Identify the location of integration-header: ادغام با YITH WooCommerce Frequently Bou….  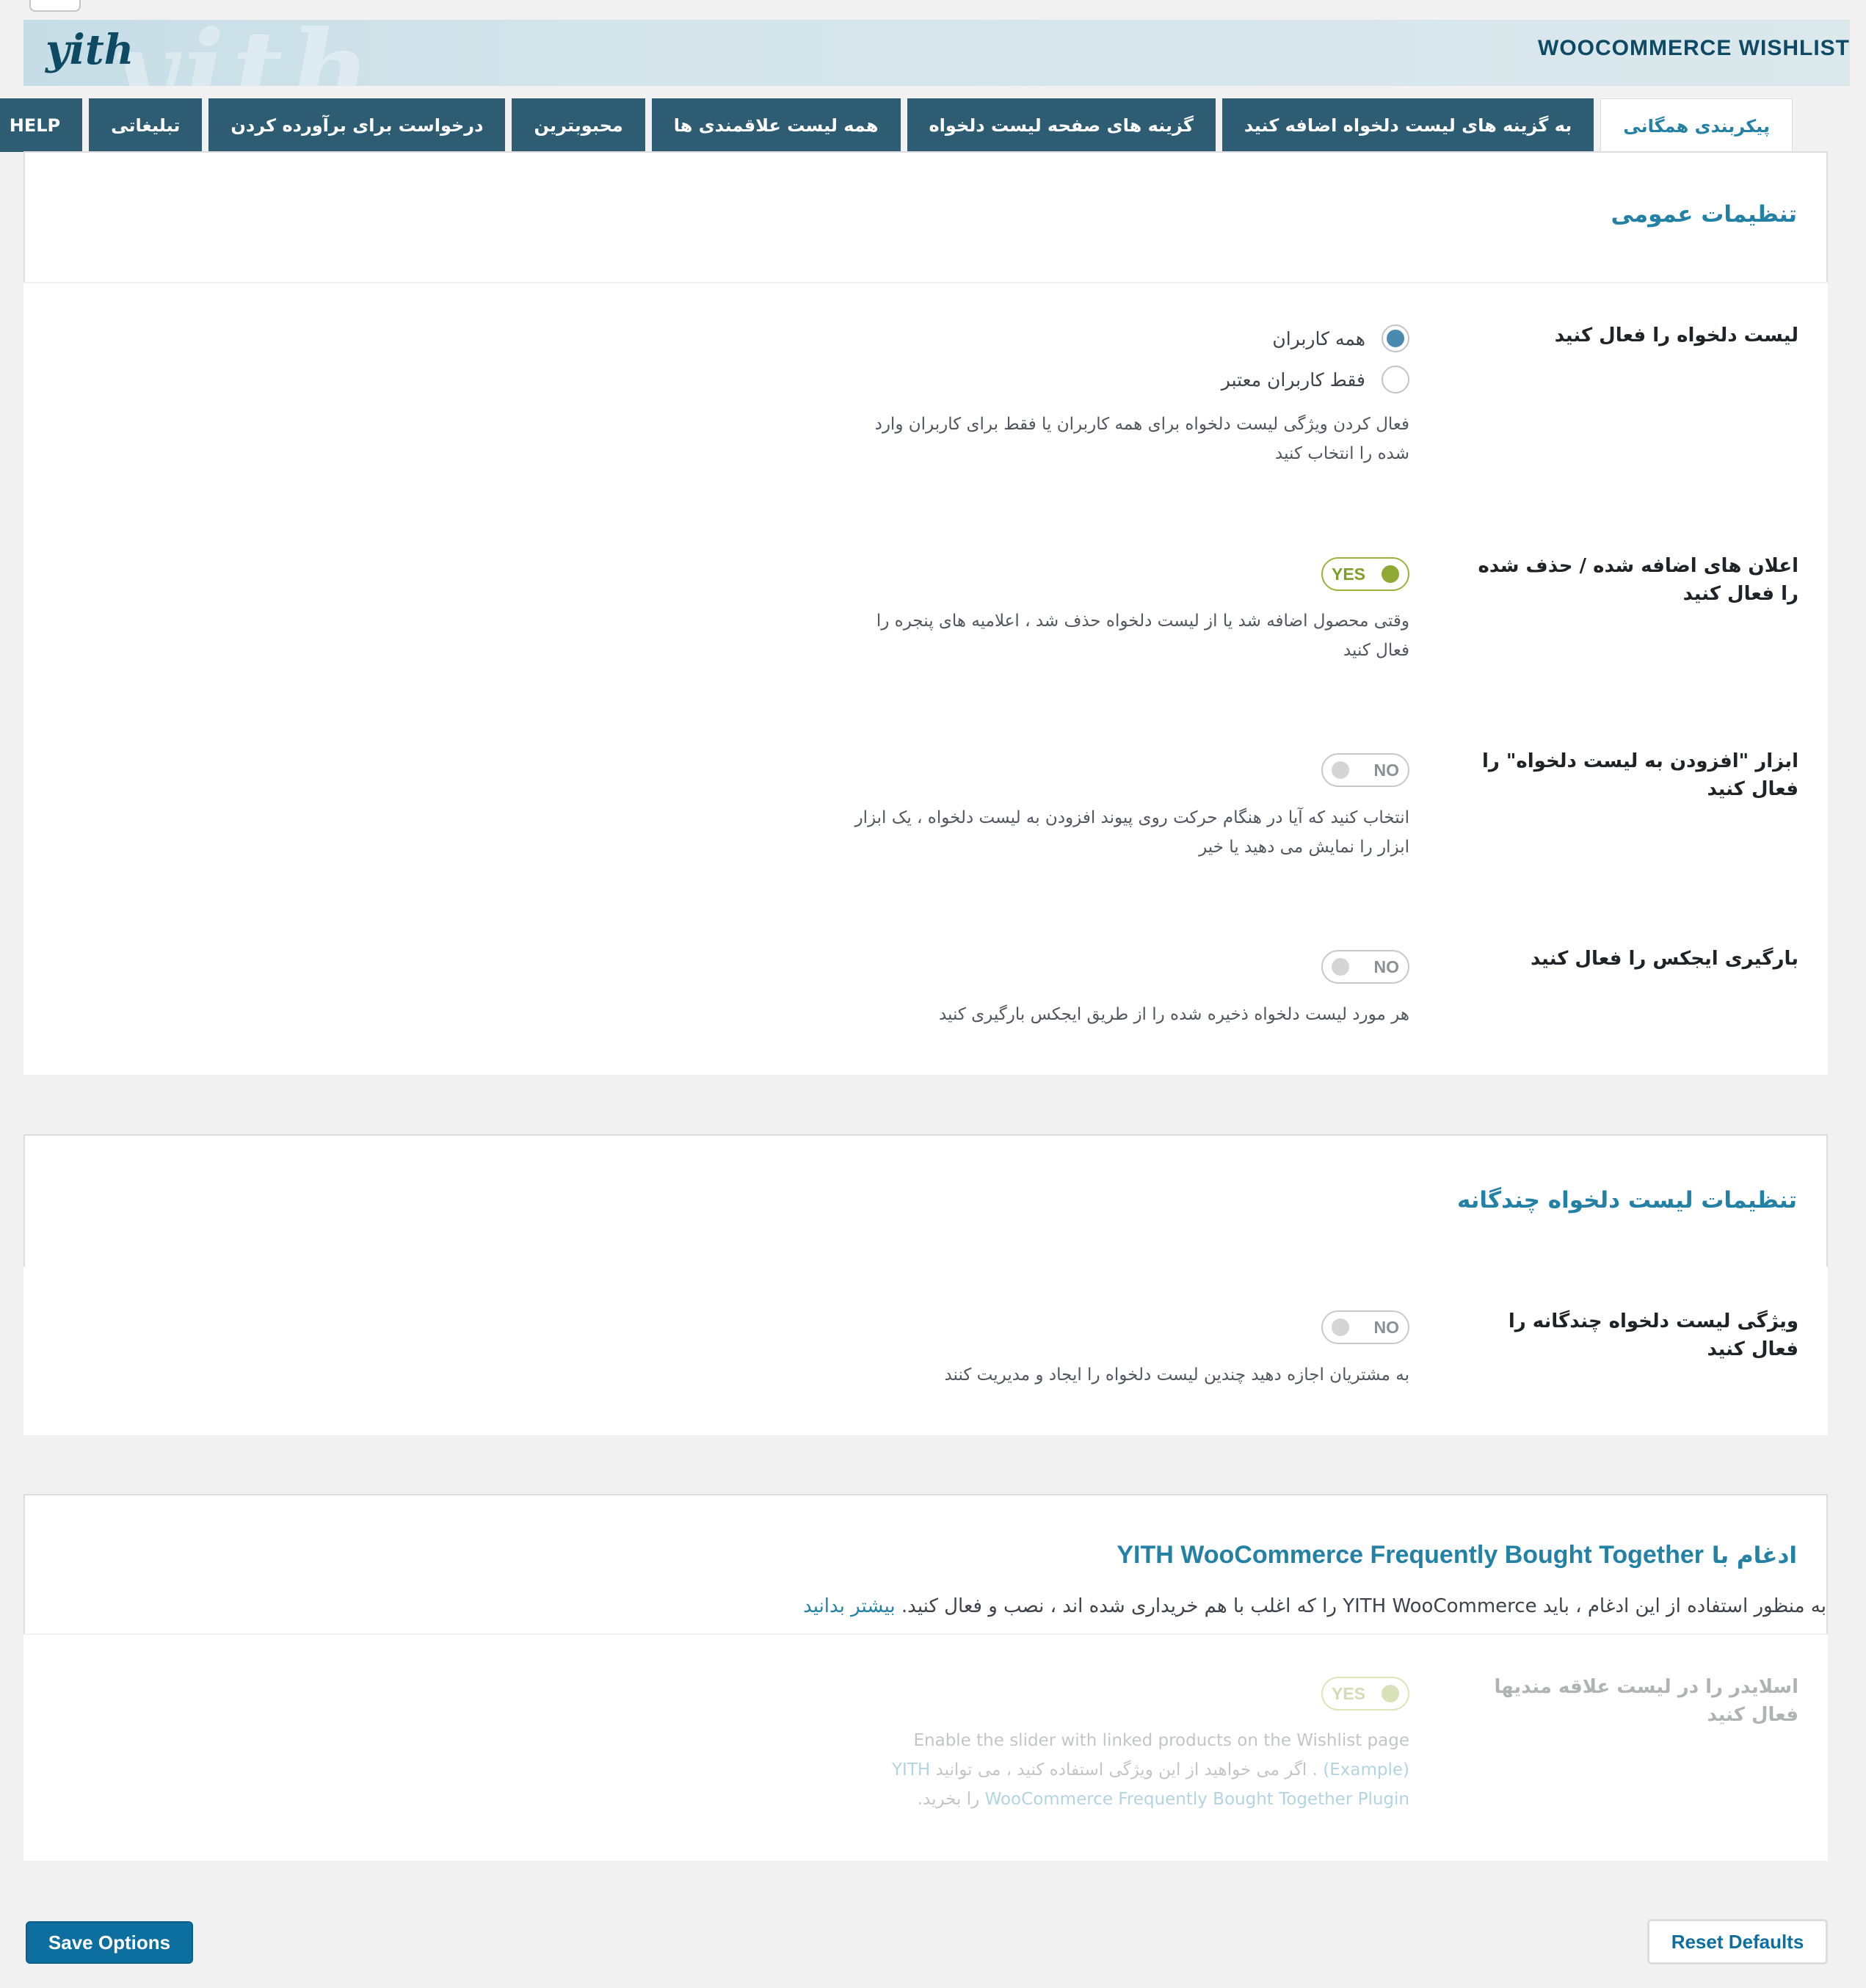
(925, 1563).